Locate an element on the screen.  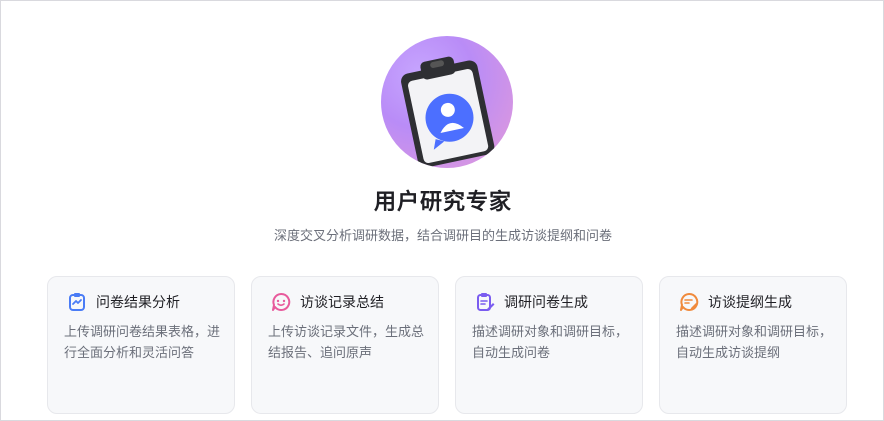
hero-illustration is located at coordinates (447, 102).